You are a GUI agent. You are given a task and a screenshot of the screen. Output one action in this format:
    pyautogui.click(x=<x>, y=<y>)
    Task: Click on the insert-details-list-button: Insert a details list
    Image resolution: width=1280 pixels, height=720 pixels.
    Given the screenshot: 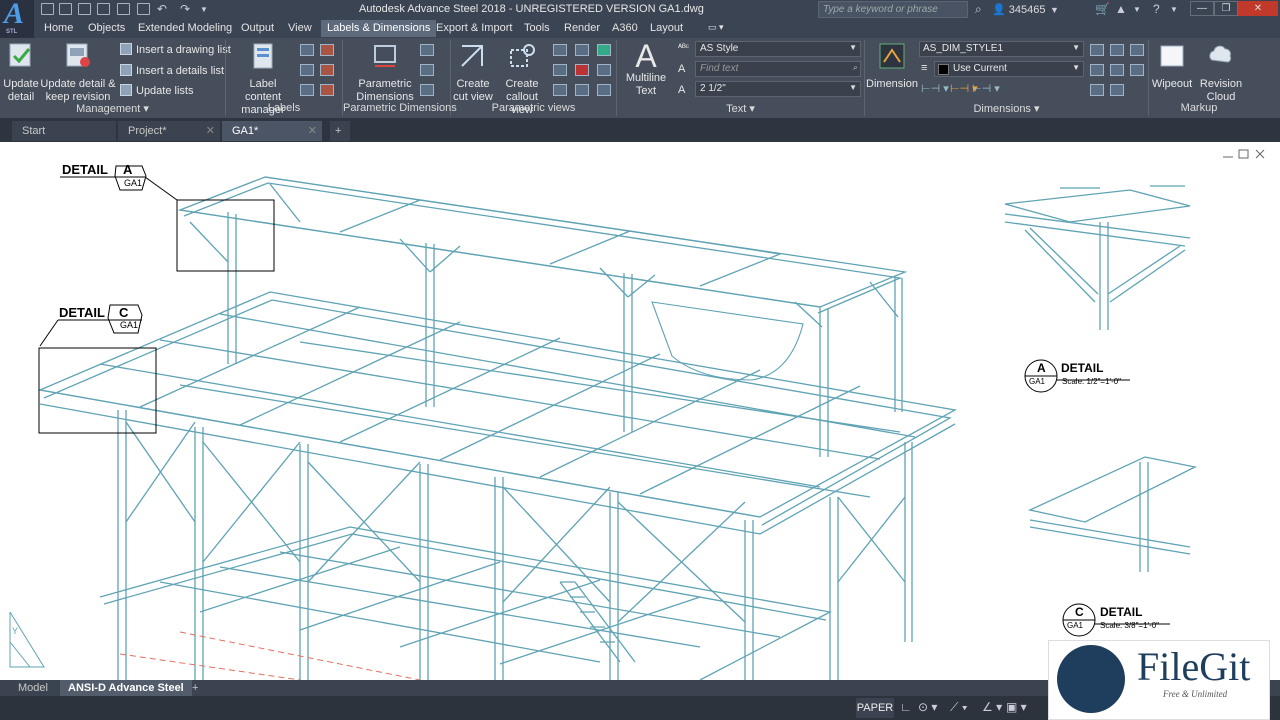 What is the action you would take?
    pyautogui.click(x=172, y=70)
    